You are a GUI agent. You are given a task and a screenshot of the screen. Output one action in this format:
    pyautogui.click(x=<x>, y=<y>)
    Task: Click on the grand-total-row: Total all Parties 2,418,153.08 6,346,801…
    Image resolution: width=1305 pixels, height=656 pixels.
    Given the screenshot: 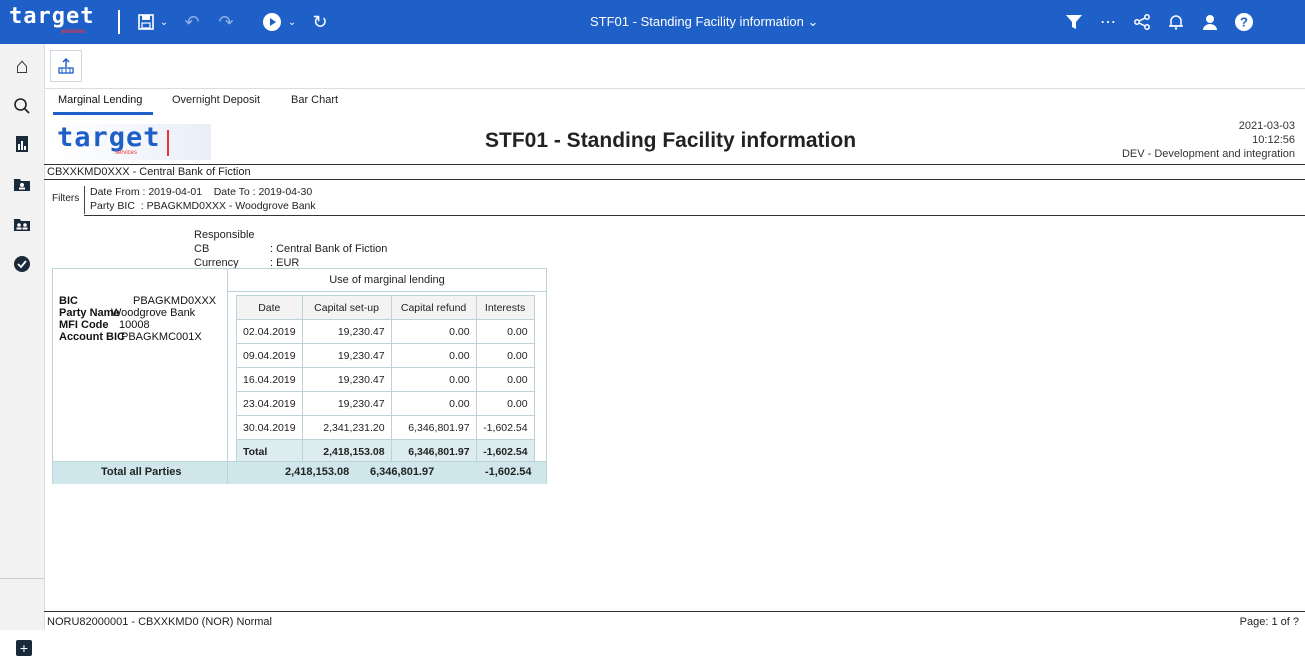 What is the action you would take?
    pyautogui.click(x=299, y=472)
    